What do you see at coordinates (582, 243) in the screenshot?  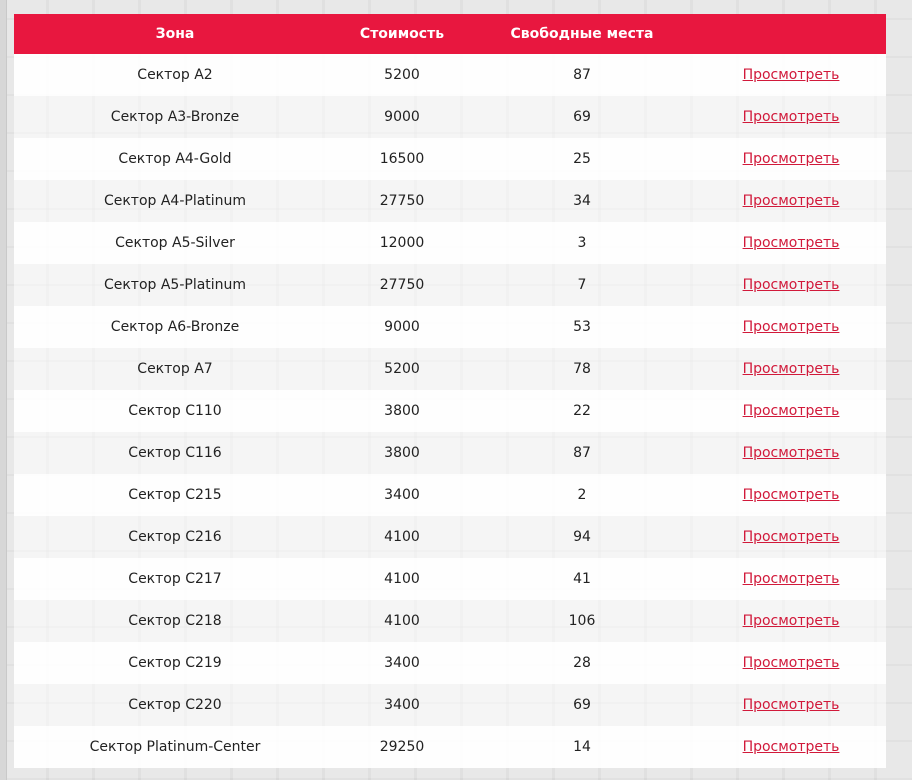 I see `free-seats-cell: 3` at bounding box center [582, 243].